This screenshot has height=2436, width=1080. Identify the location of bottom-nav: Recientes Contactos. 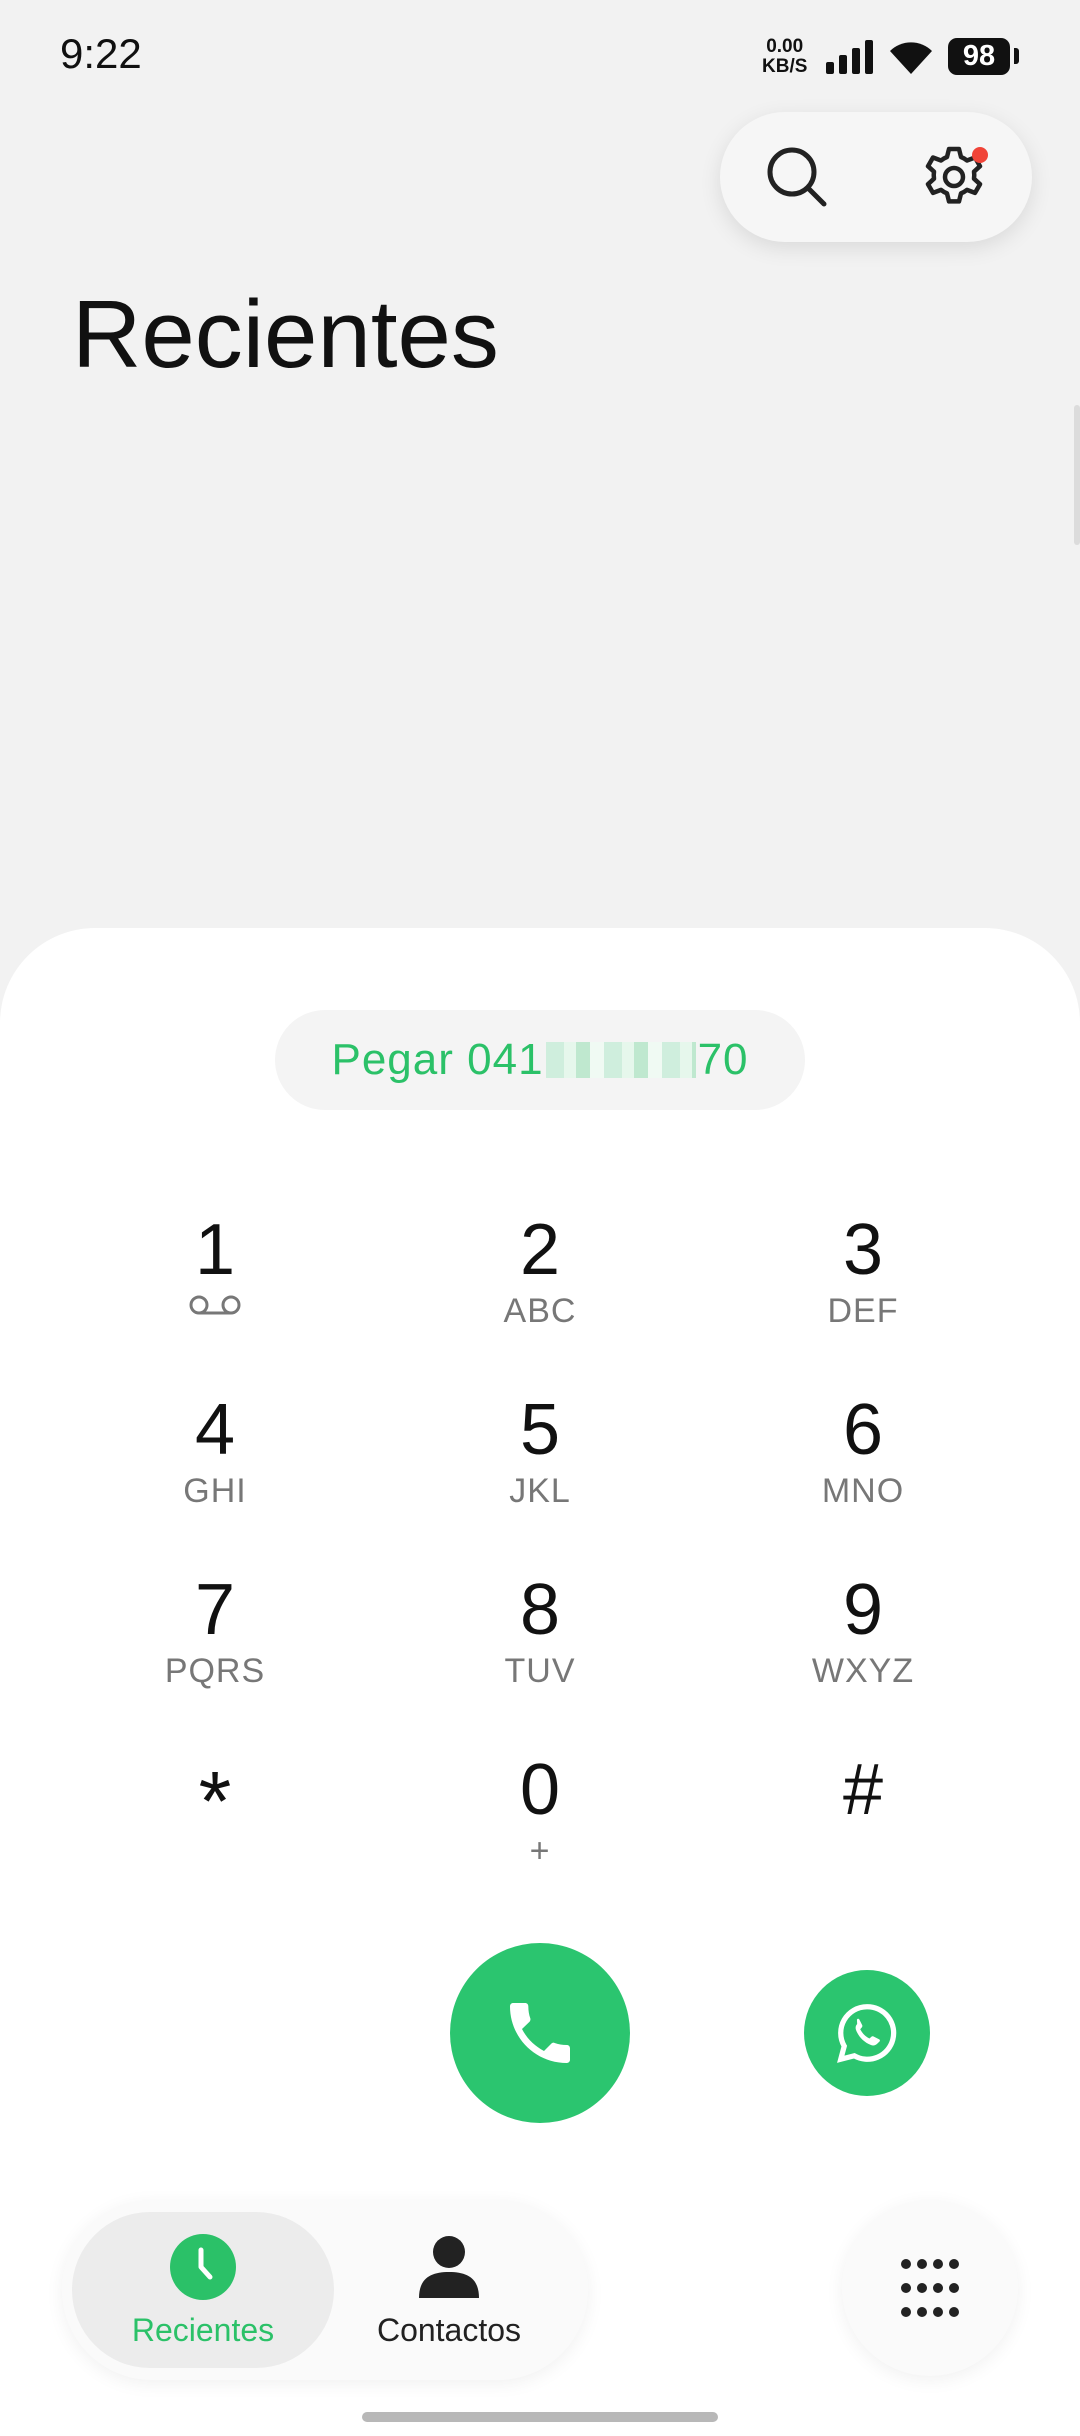
(325, 2290).